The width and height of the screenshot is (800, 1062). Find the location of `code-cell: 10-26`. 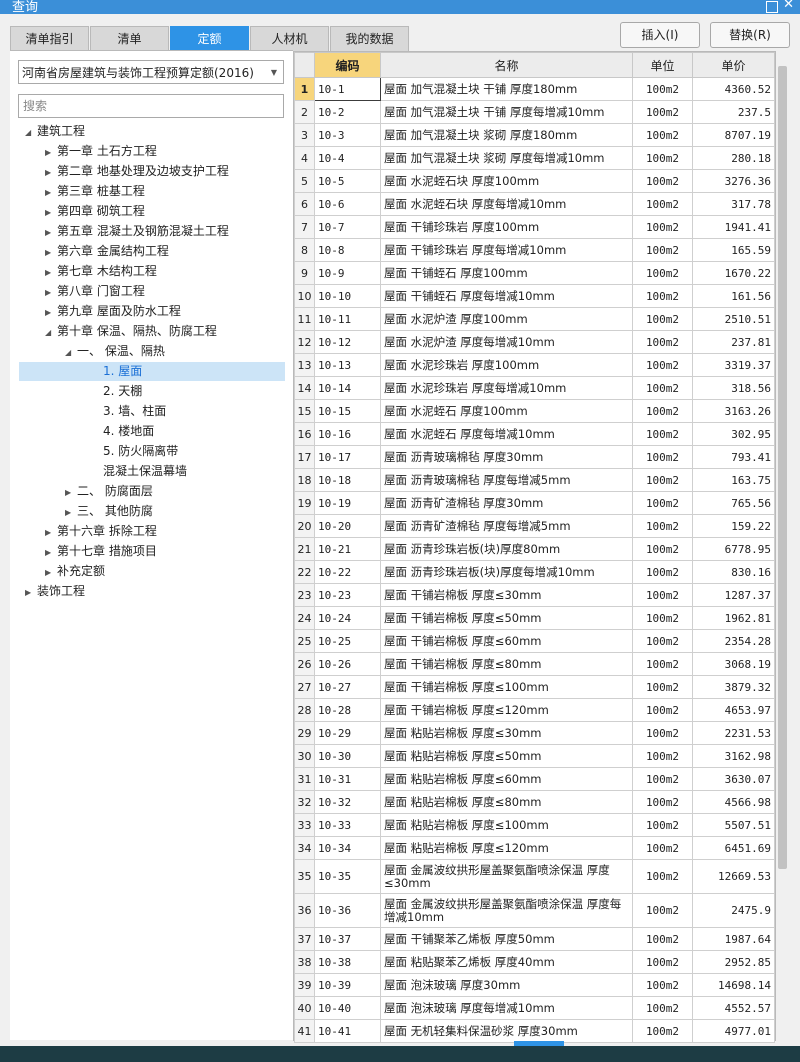

code-cell: 10-26 is located at coordinates (347, 664).